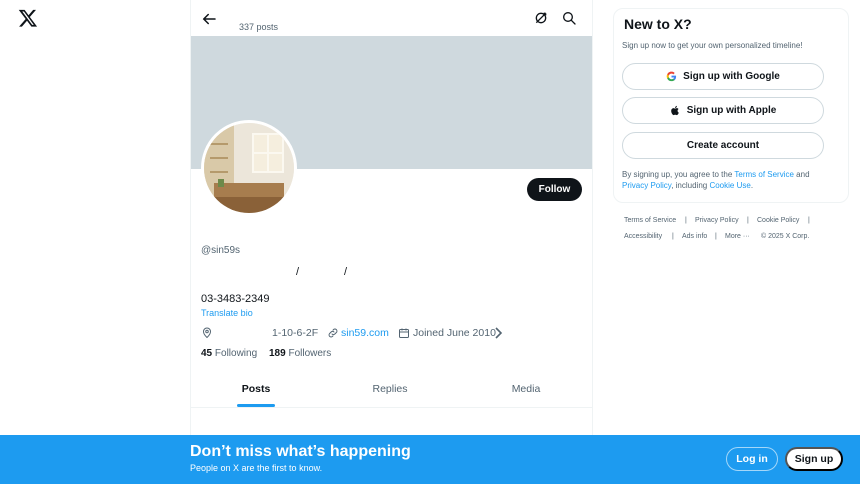 The height and width of the screenshot is (484, 860). Describe the element at coordinates (650, 220) in the screenshot. I see `footer-terms-link: Terms of Service` at that location.